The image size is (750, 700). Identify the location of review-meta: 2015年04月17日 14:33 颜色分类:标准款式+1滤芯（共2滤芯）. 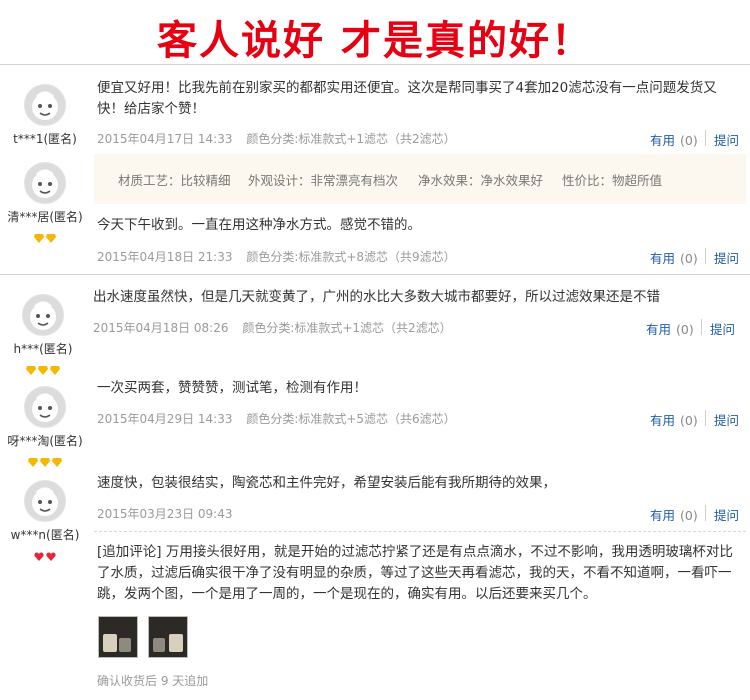
(281, 138).